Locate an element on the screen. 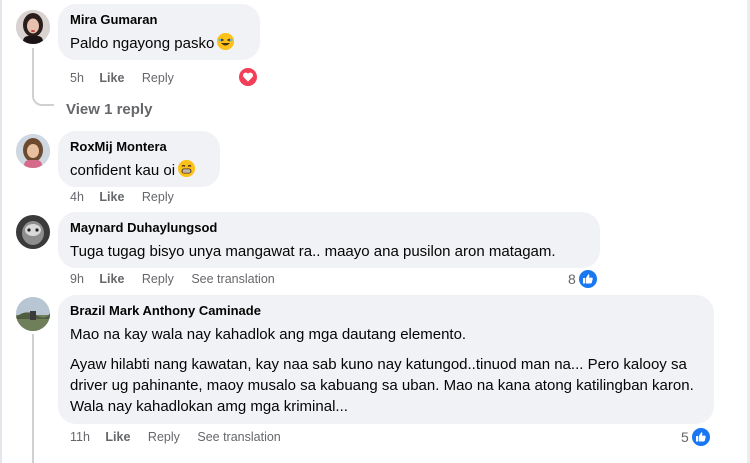 The width and height of the screenshot is (750, 463). comment-author: RoxMij Montera is located at coordinates (139, 146).